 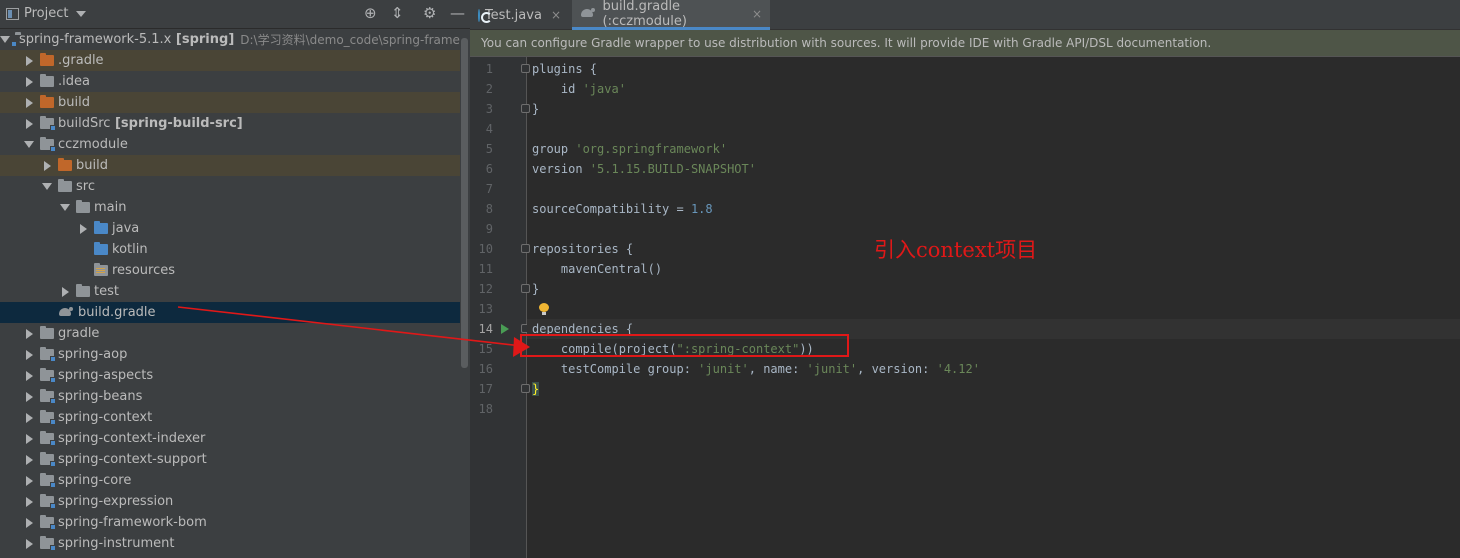 I want to click on line-number: 6, so click(x=489, y=169).